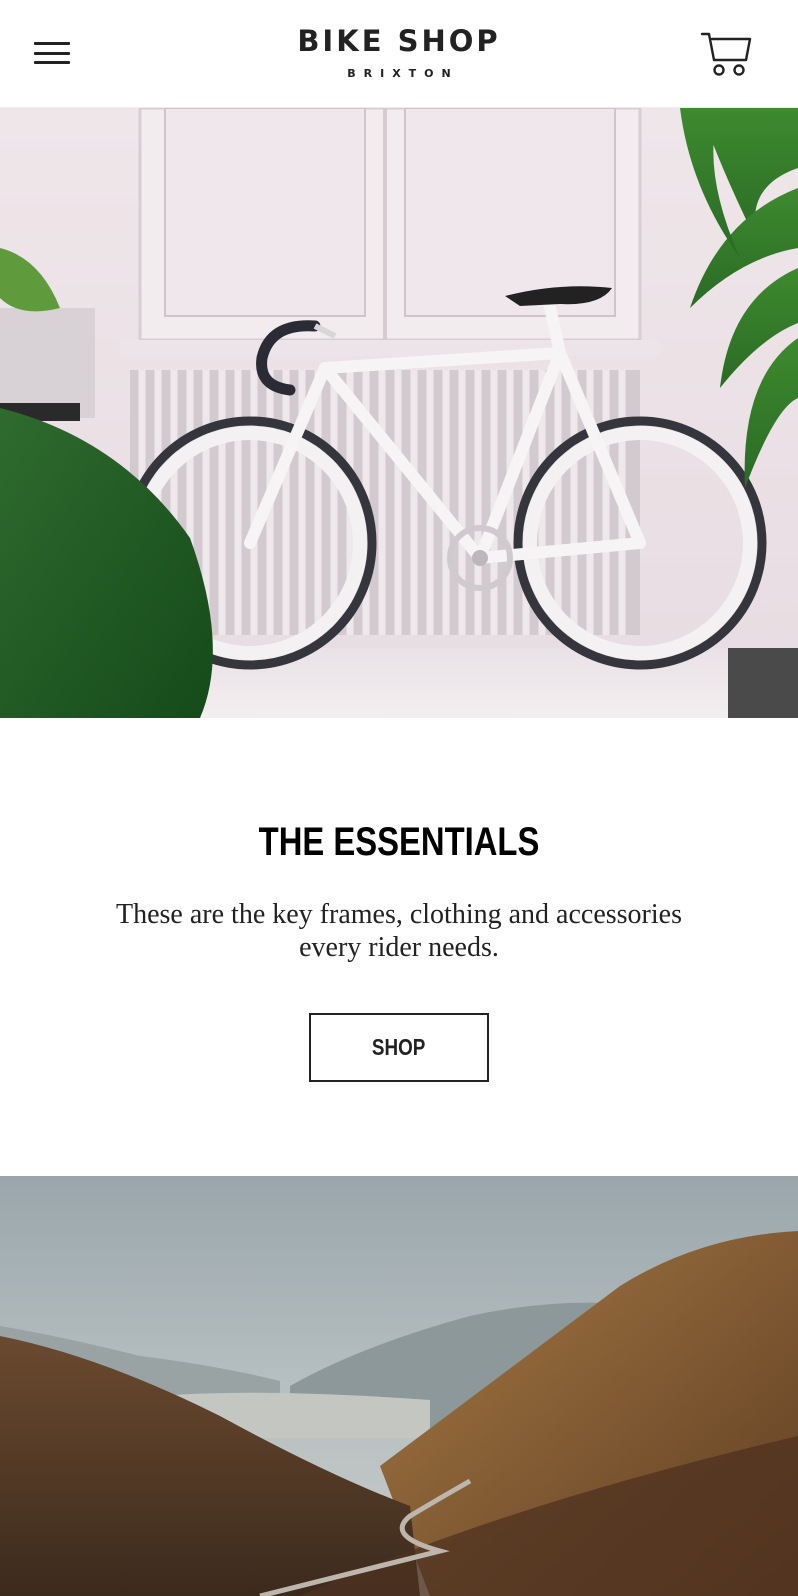  Describe the element at coordinates (726, 54) in the screenshot. I see `shopping-cart-icon` at that location.